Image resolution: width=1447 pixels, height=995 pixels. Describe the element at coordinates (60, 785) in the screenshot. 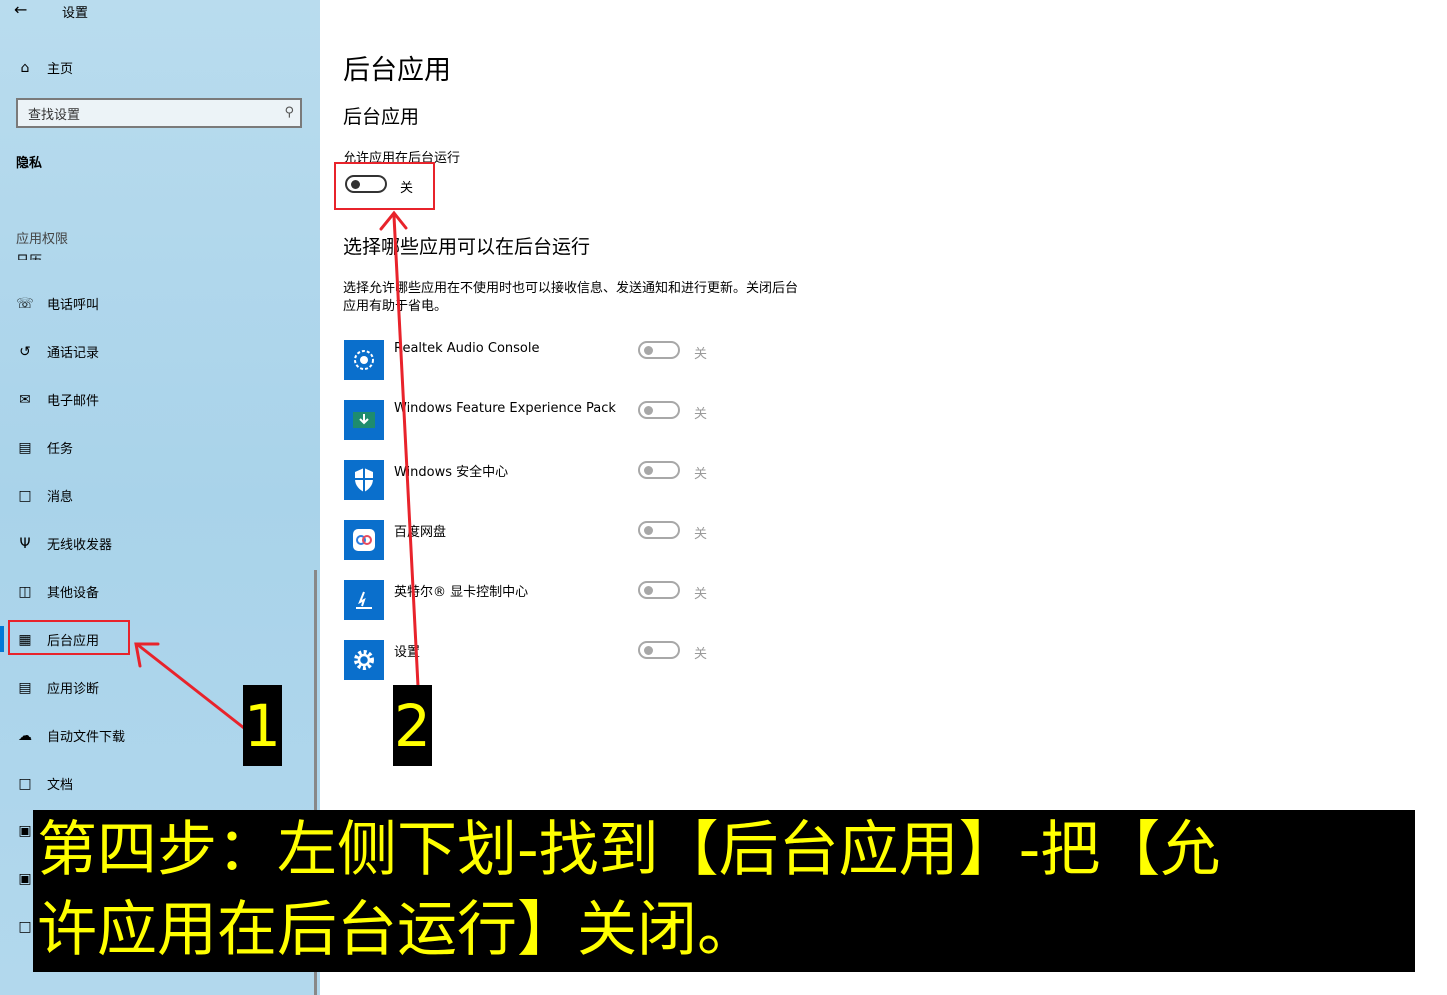

I see `sidebar-item-label: 文档` at that location.